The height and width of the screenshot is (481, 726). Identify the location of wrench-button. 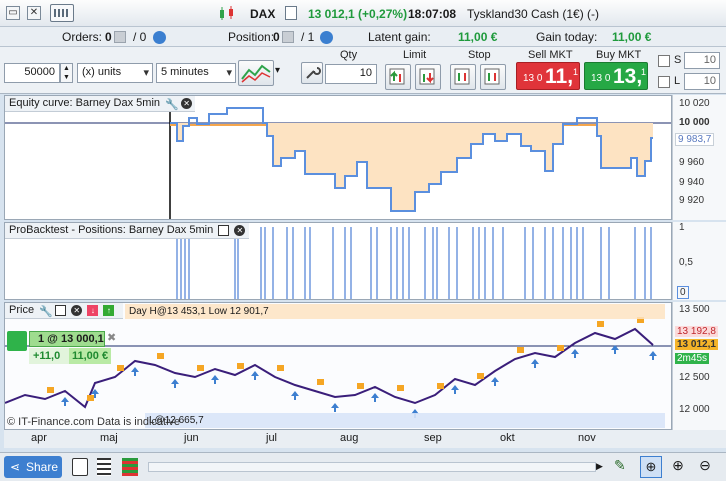
(312, 73).